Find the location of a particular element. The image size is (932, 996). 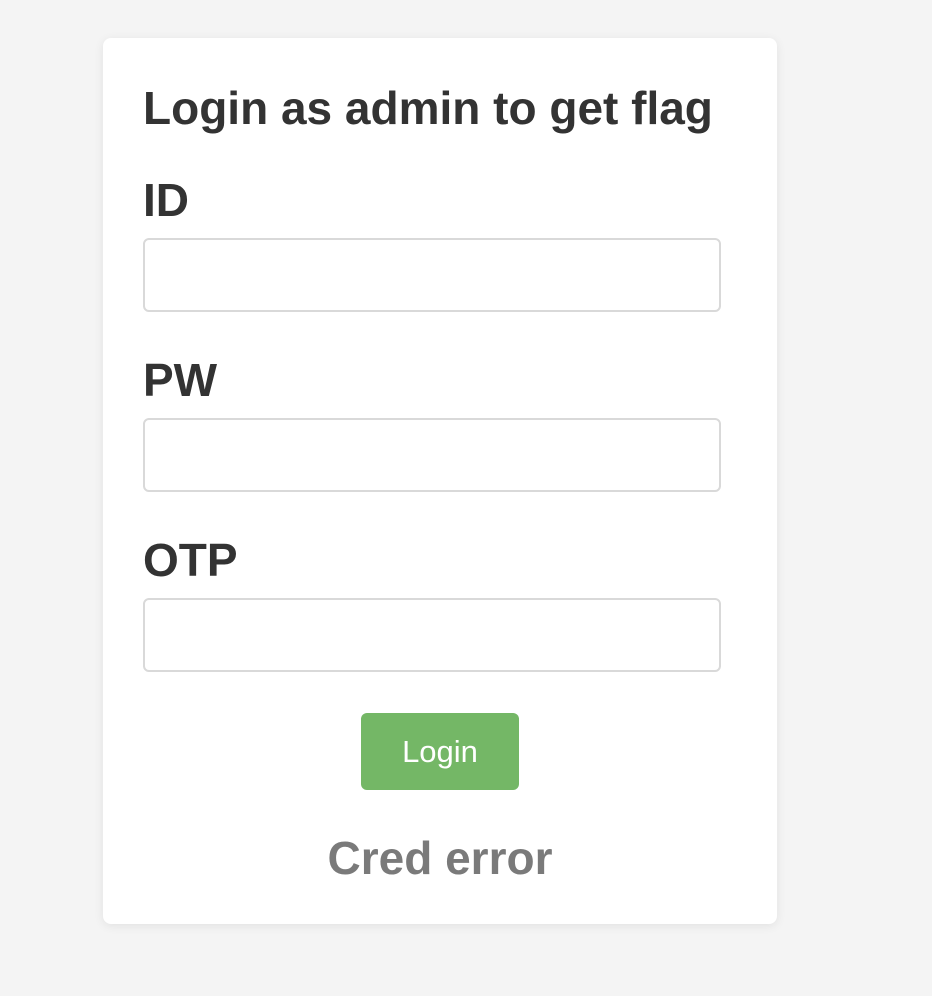

pw-input is located at coordinates (432, 455).